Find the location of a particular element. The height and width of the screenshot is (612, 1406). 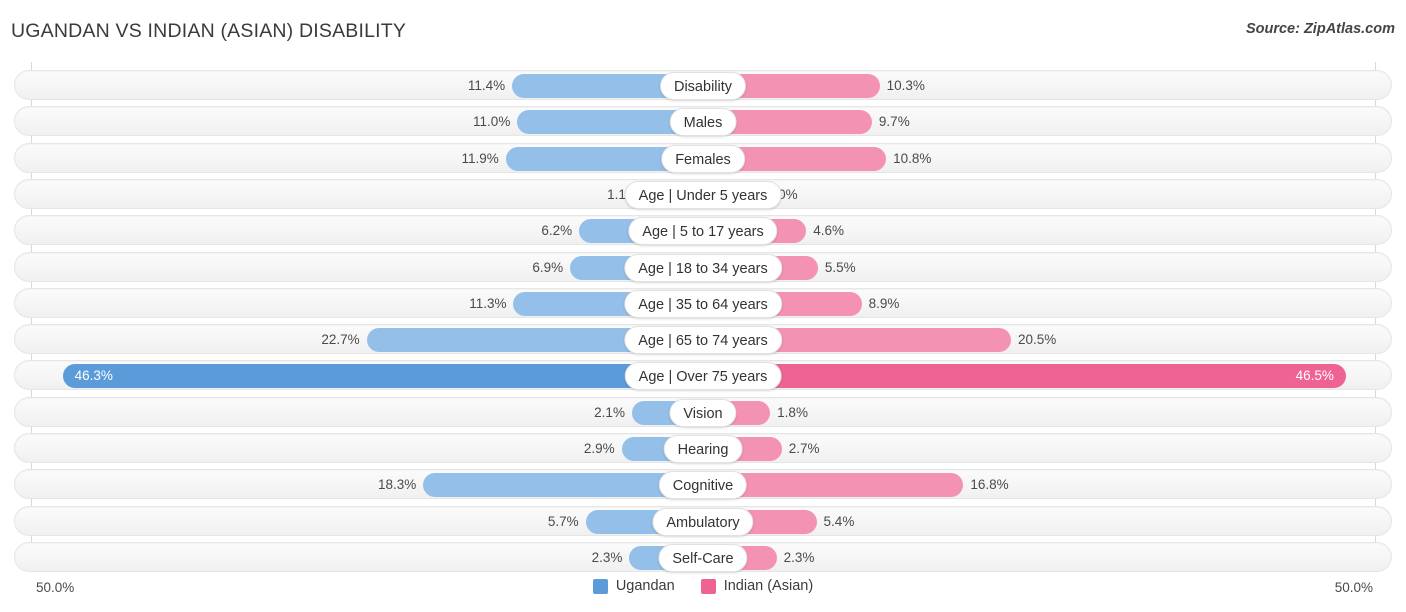

value-label-indian-asian: 46.5% is located at coordinates (1314, 376).